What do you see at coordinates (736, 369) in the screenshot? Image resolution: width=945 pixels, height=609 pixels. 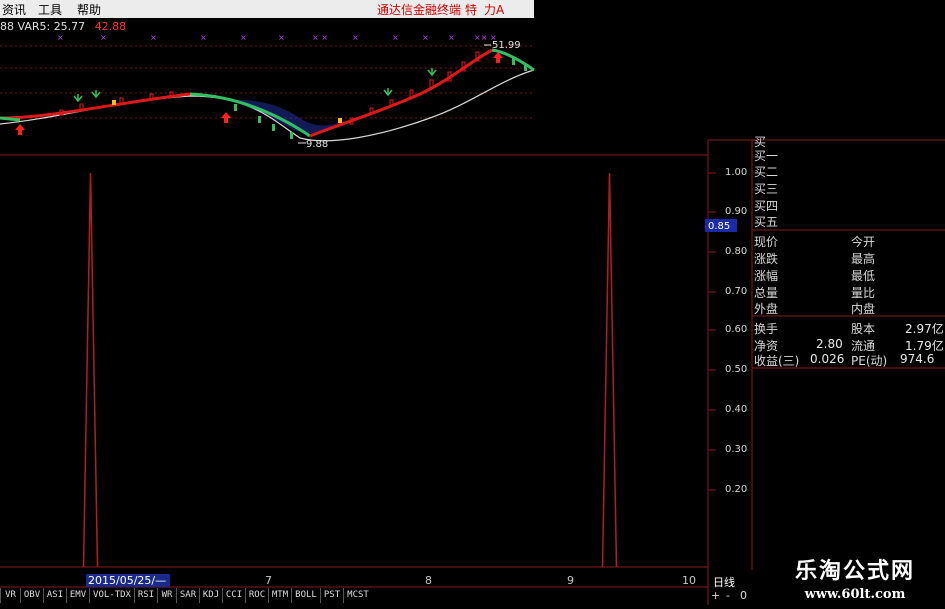 I see `y-label: 0.50` at bounding box center [736, 369].